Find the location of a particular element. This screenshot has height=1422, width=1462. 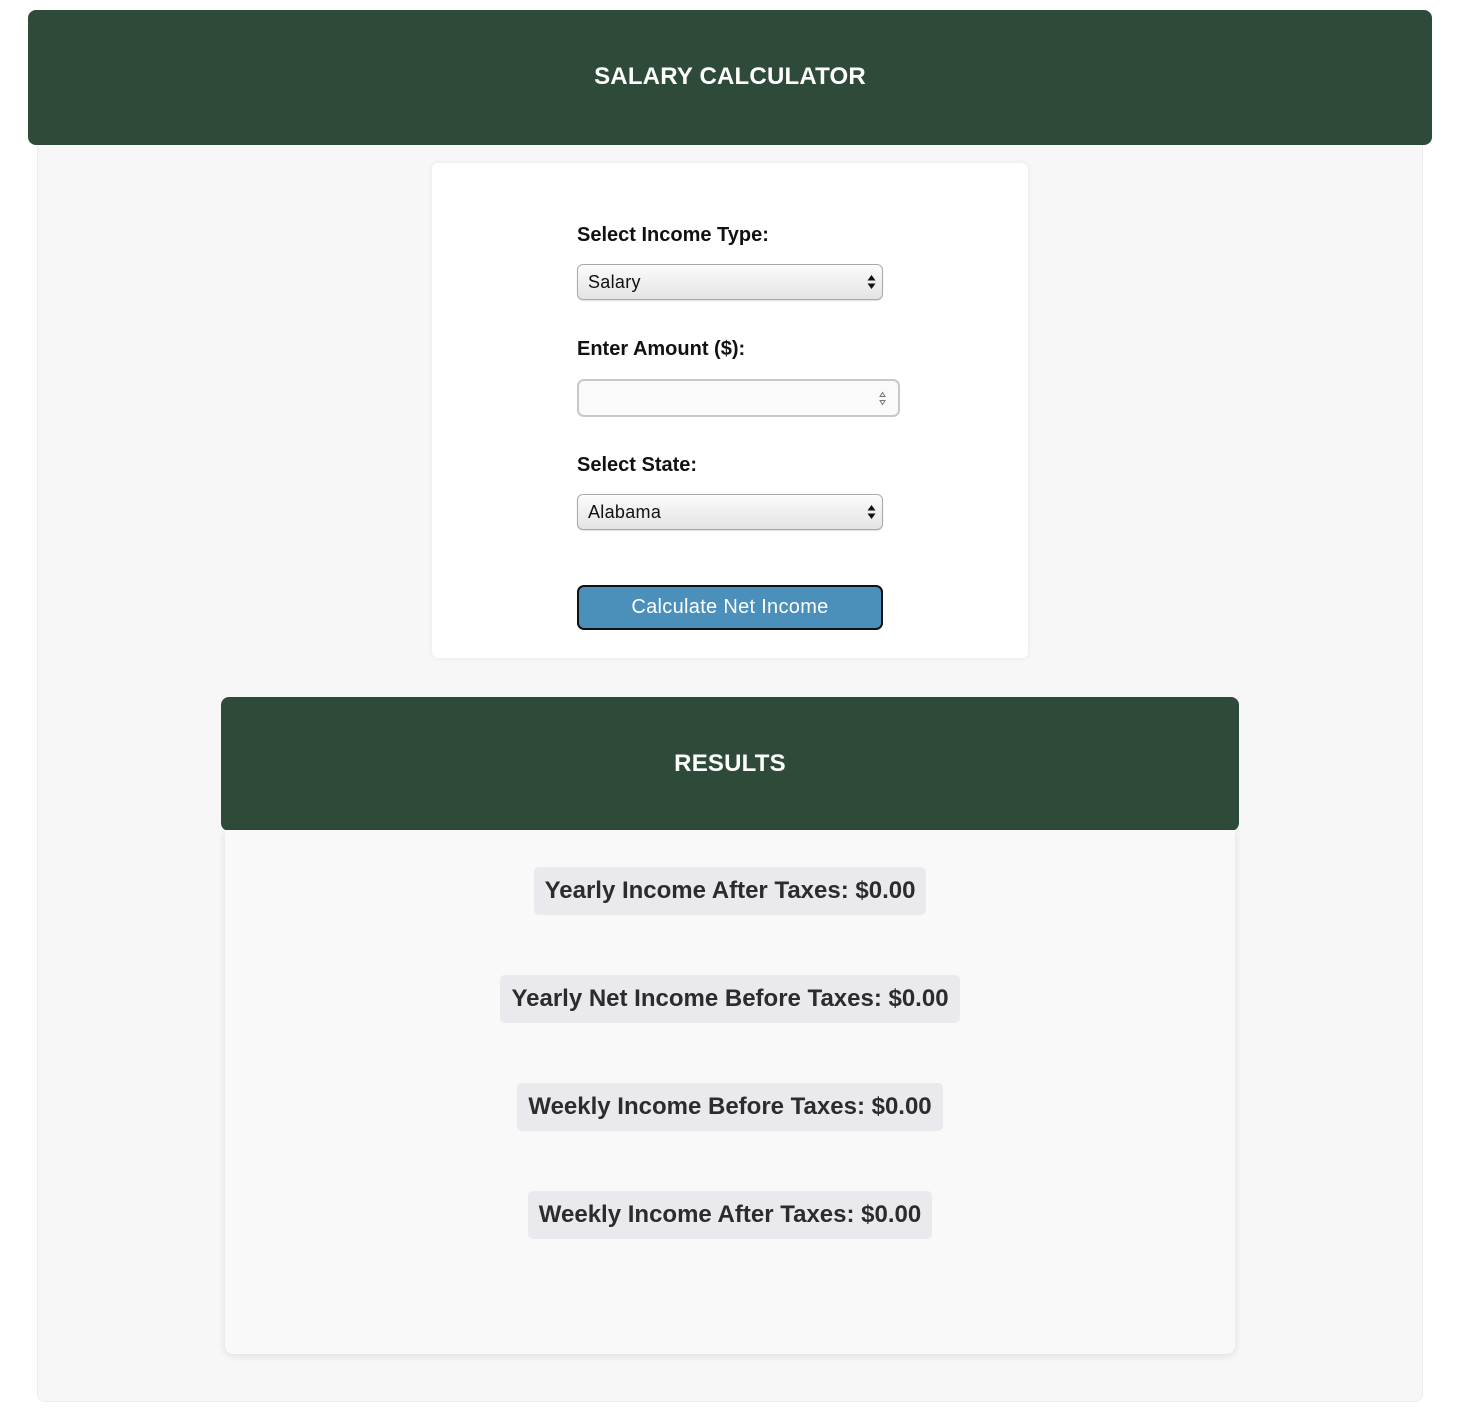

results-title: RESULTS is located at coordinates (730, 763).